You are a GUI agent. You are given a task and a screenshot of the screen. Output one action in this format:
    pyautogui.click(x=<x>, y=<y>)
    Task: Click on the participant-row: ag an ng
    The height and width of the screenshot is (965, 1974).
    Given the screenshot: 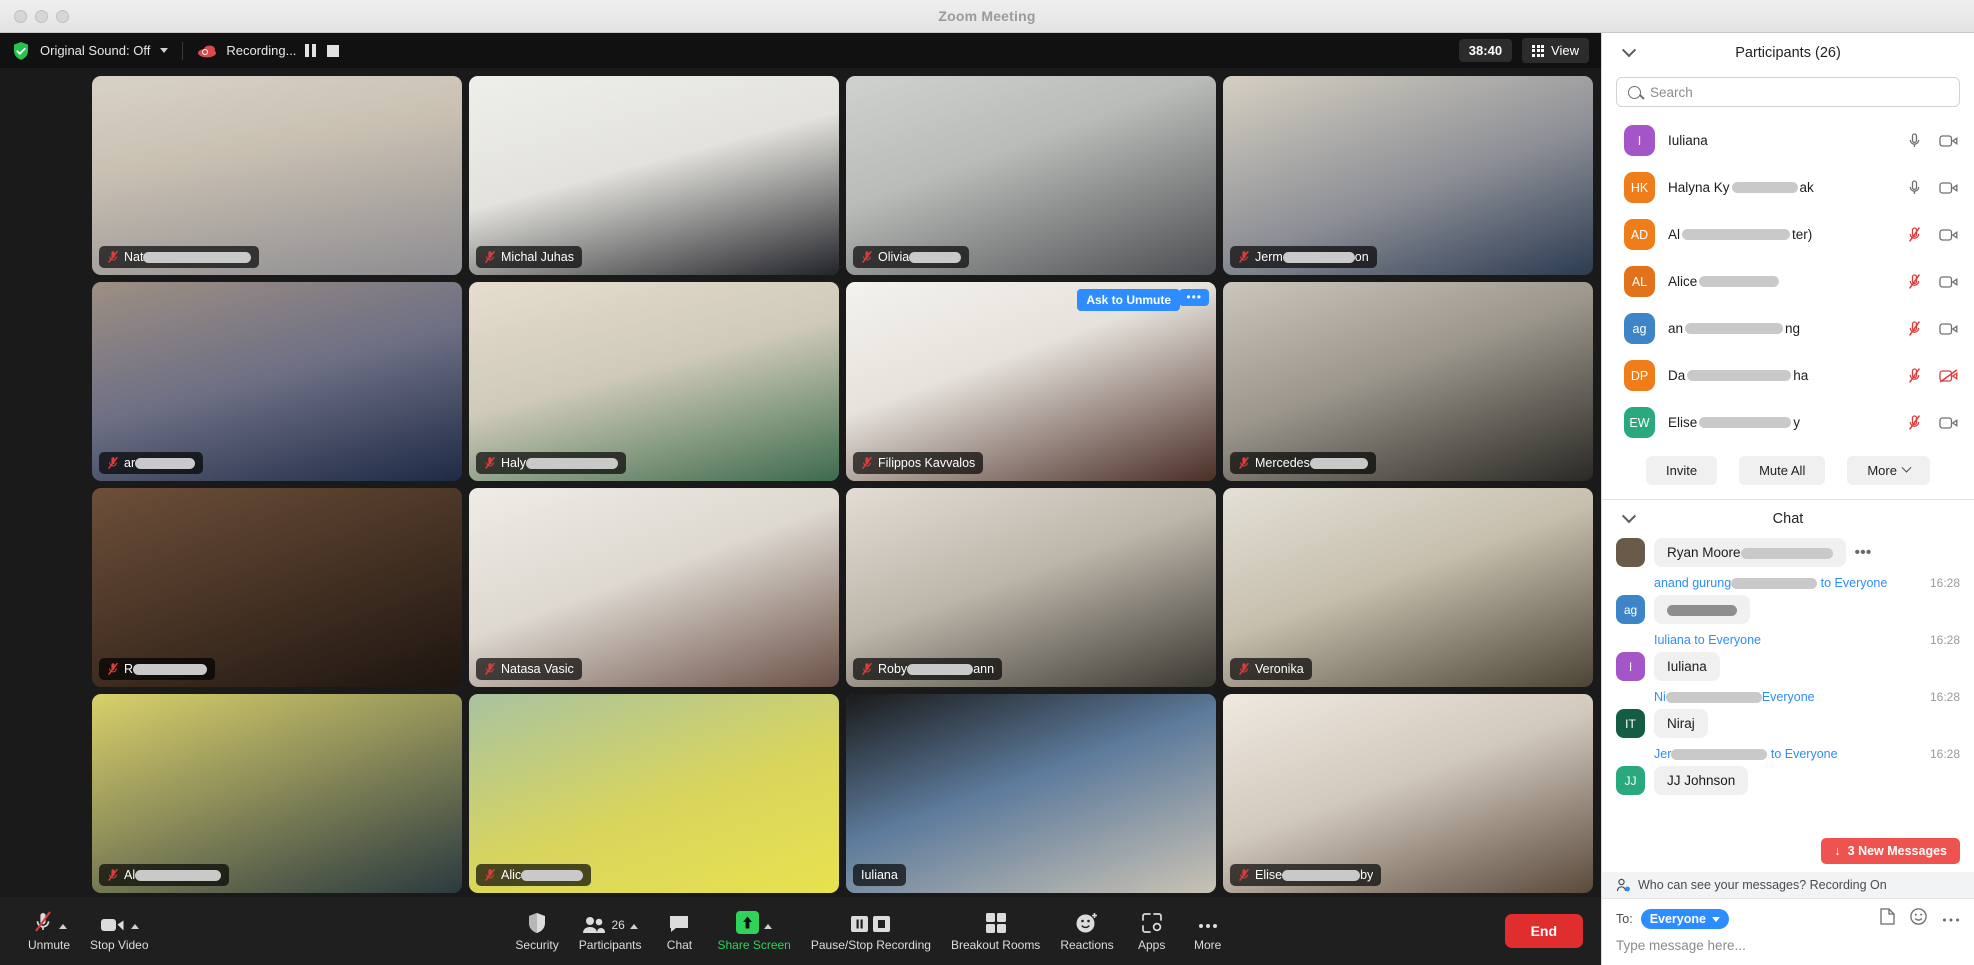 What is the action you would take?
    pyautogui.click(x=1788, y=328)
    